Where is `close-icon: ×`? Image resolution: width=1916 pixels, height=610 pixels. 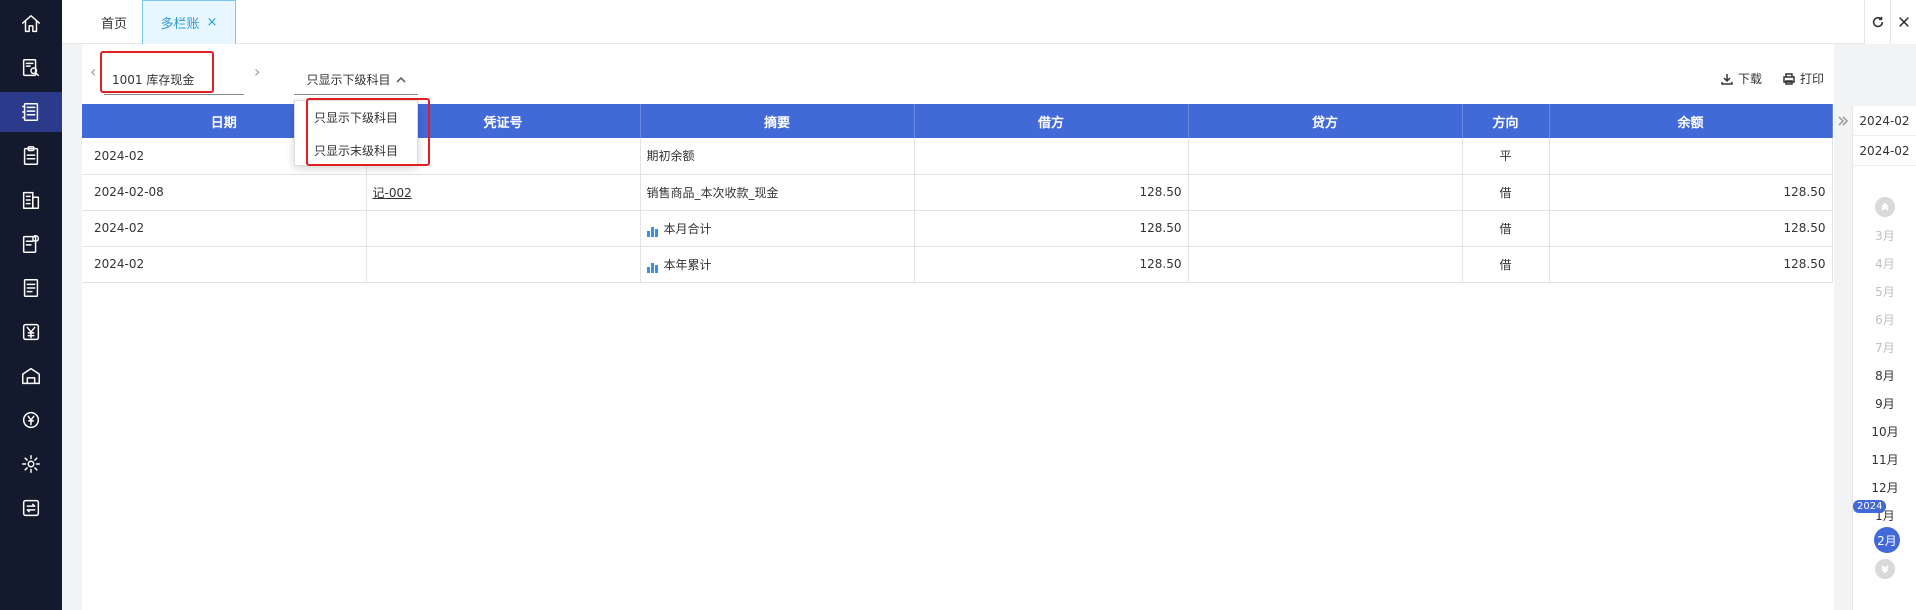
close-icon: × is located at coordinates (212, 22).